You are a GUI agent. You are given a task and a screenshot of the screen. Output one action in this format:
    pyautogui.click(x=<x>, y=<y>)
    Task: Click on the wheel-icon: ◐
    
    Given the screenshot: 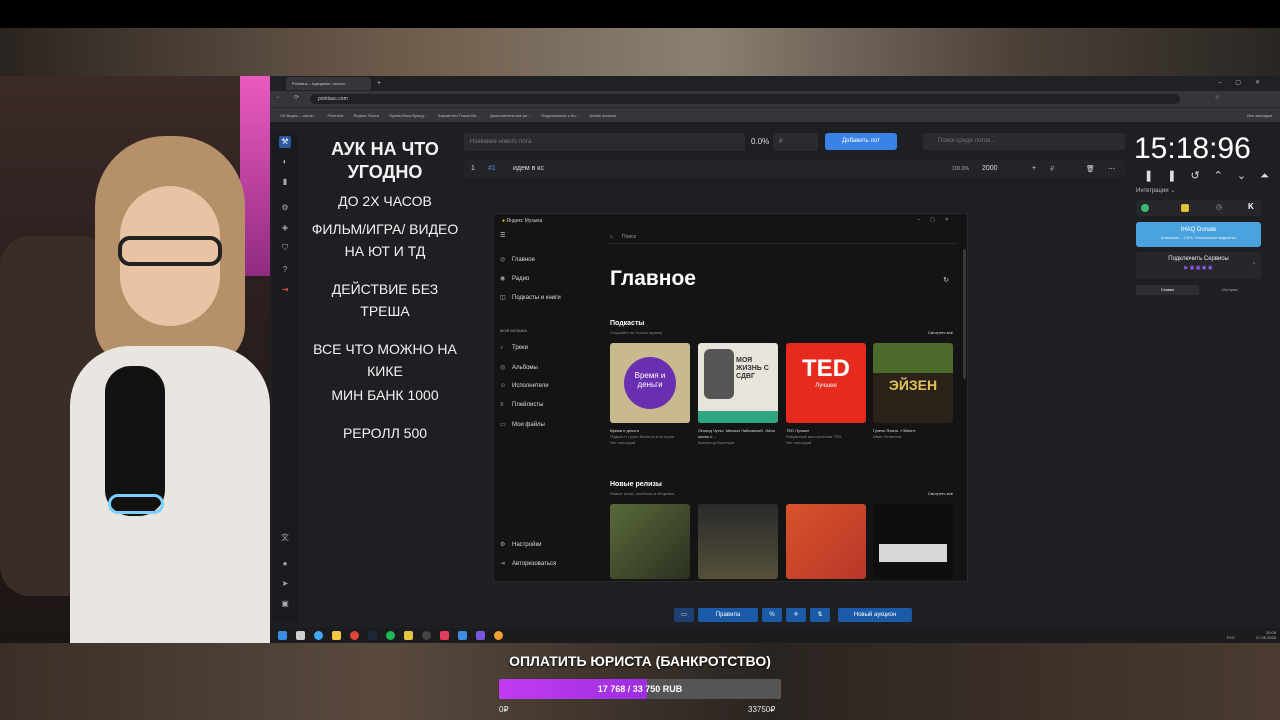 What is the action you would take?
    pyautogui.click(x=285, y=162)
    